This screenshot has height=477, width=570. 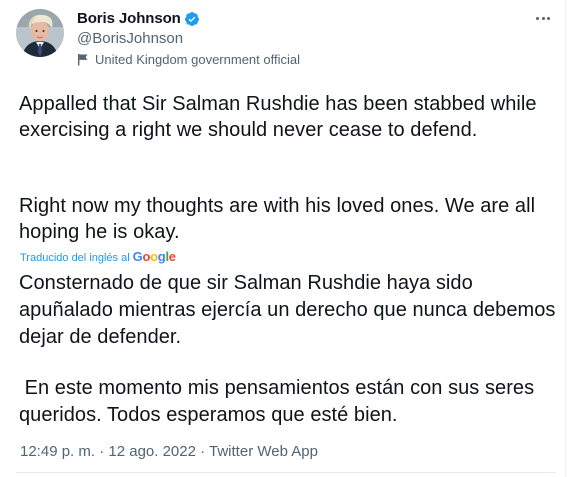 I want to click on translated-by-text: Traducido del inglés al, so click(x=75, y=258).